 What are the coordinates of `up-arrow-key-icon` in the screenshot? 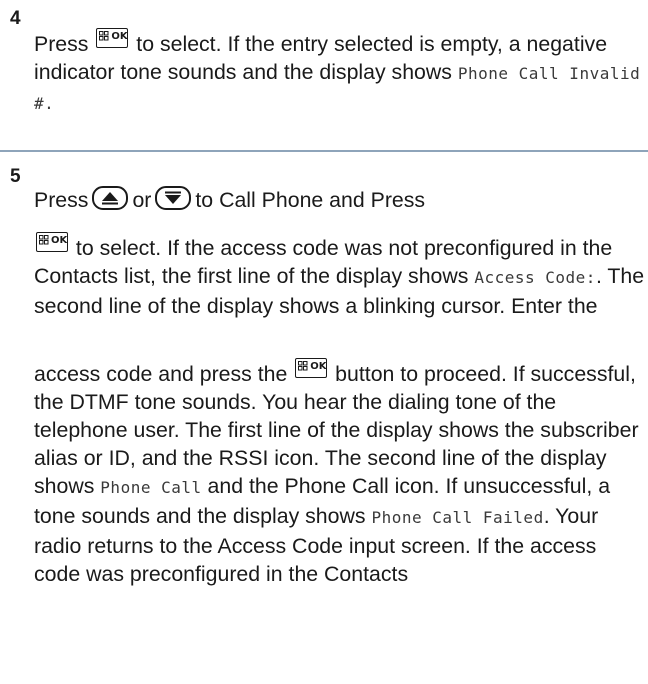 It's located at (110, 198).